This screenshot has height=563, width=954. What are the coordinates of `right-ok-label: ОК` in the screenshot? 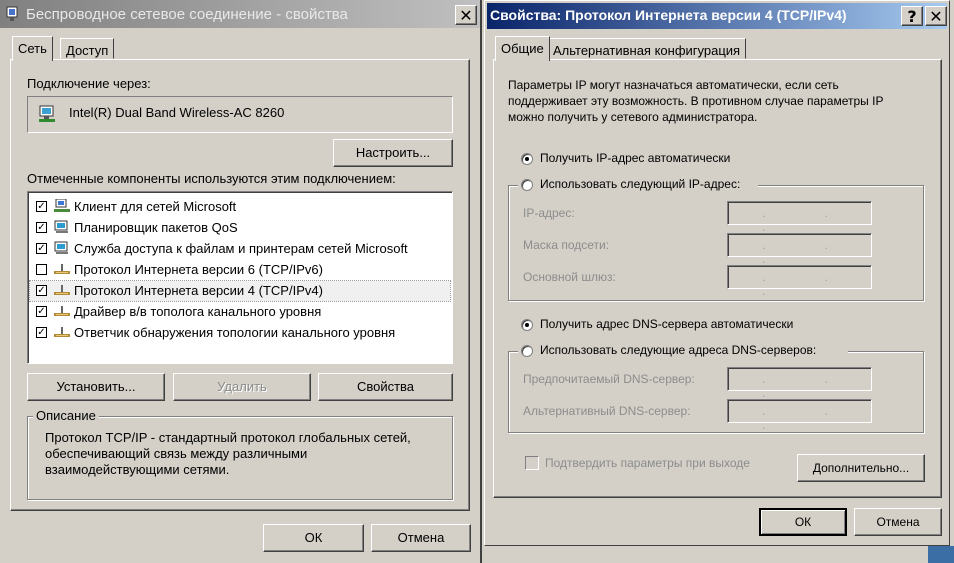 It's located at (803, 522).